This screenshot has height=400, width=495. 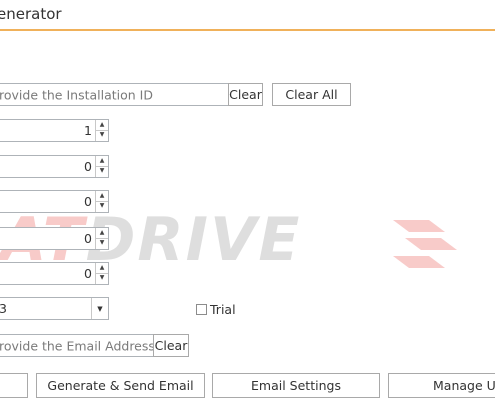 I want to click on trial-label: Trial, so click(x=223, y=309).